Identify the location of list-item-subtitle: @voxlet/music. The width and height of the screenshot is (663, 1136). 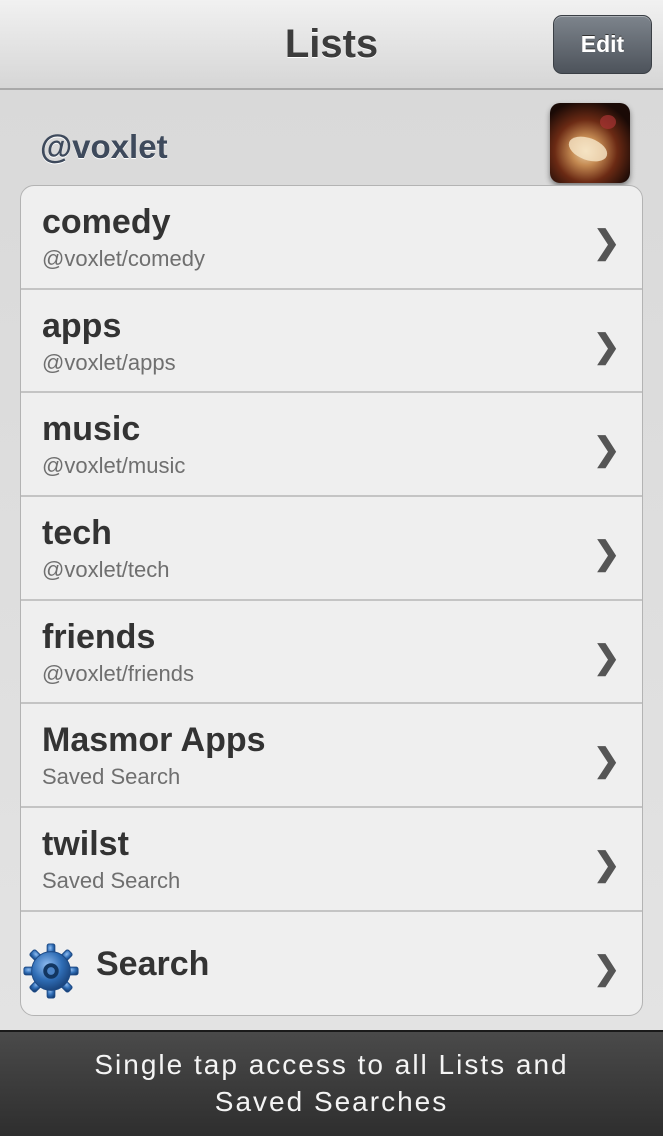
(114, 466).